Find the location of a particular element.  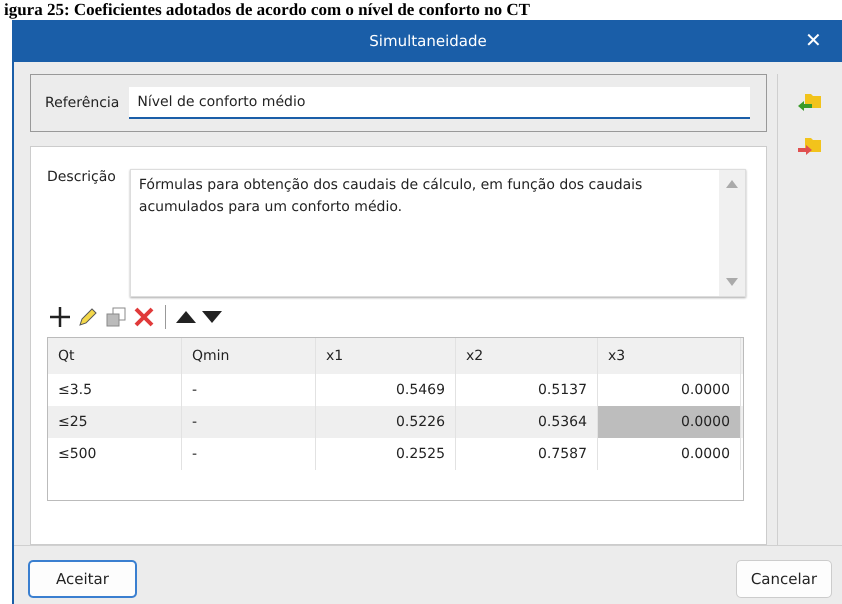

table-row: ≤25 - 0.5226 0.5364 0.0000 is located at coordinates (395, 422).